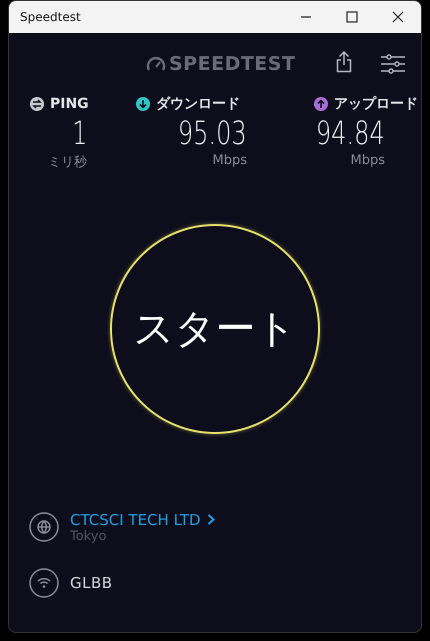 Image resolution: width=430 pixels, height=641 pixels. I want to click on metric-unit: ミリ秒, so click(67, 162).